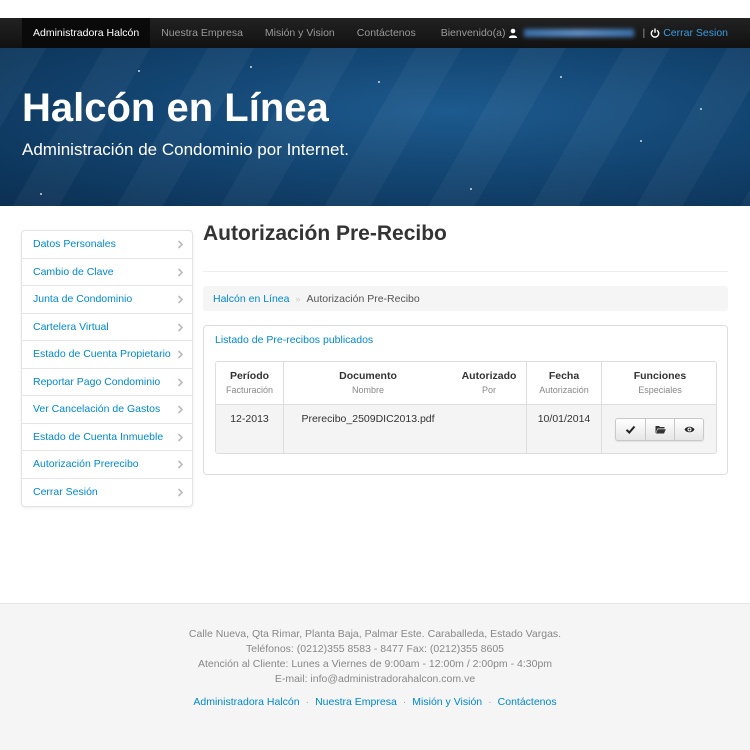 The image size is (750, 750). I want to click on footer-link-contacto: Contáctenos, so click(527, 702).